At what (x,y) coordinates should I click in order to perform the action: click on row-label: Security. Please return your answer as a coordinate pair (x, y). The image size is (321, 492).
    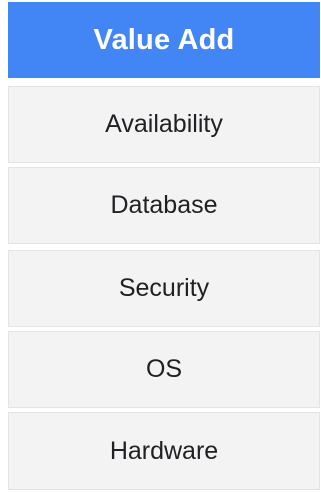
    Looking at the image, I should click on (164, 288).